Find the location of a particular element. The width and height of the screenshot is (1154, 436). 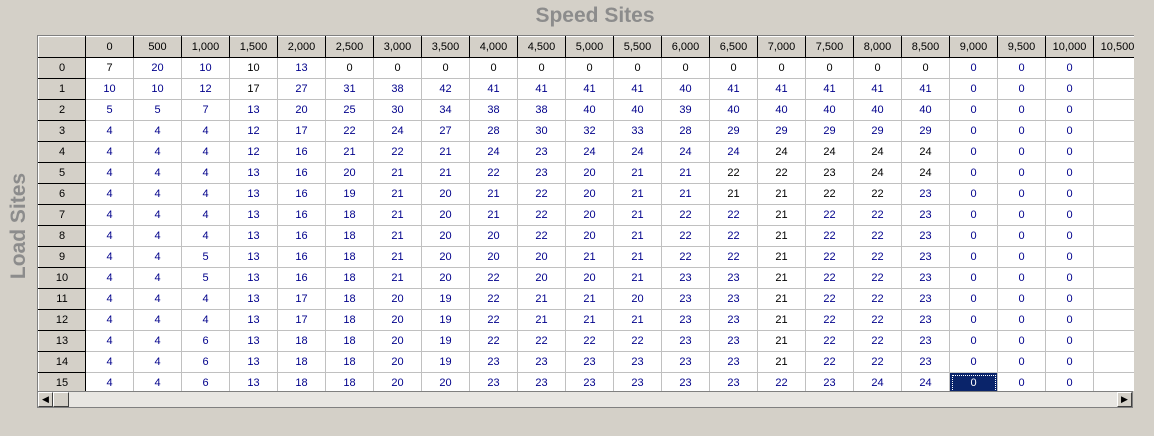

row-header: 14 is located at coordinates (62, 362).